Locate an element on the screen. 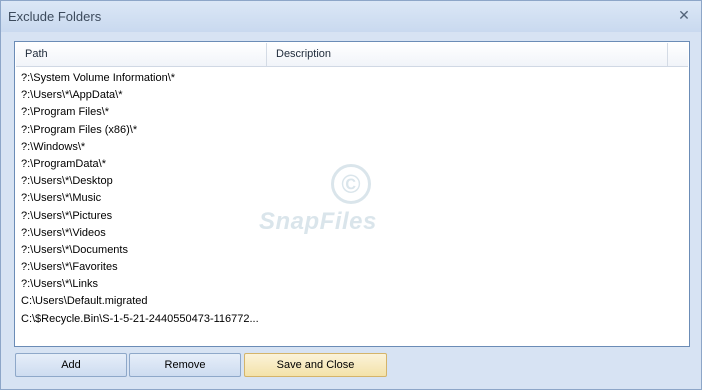 Image resolution: width=702 pixels, height=390 pixels. window-title: Exclude Folders is located at coordinates (55, 16).